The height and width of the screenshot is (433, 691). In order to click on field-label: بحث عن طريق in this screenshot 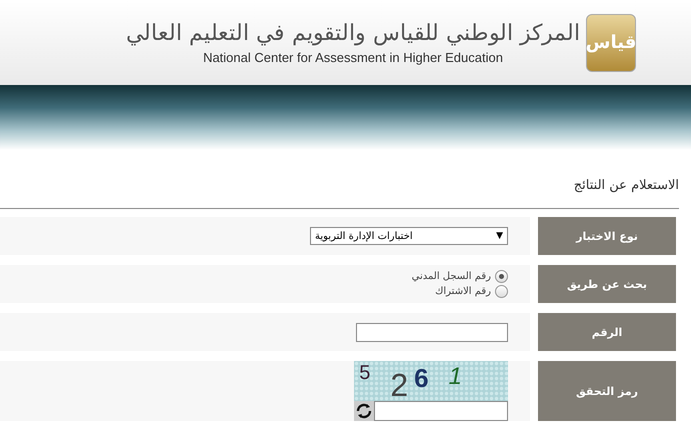, I will do `click(607, 284)`.